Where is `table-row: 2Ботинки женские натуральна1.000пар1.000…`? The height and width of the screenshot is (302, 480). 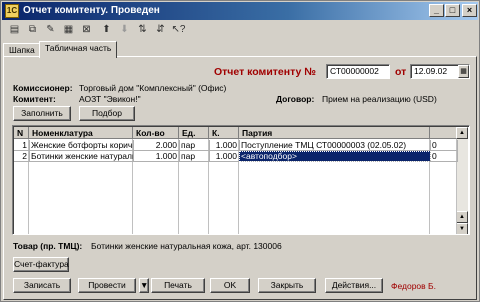
table-row: 2Ботинки женские натуральна1.000пар1.000… is located at coordinates (236, 156).